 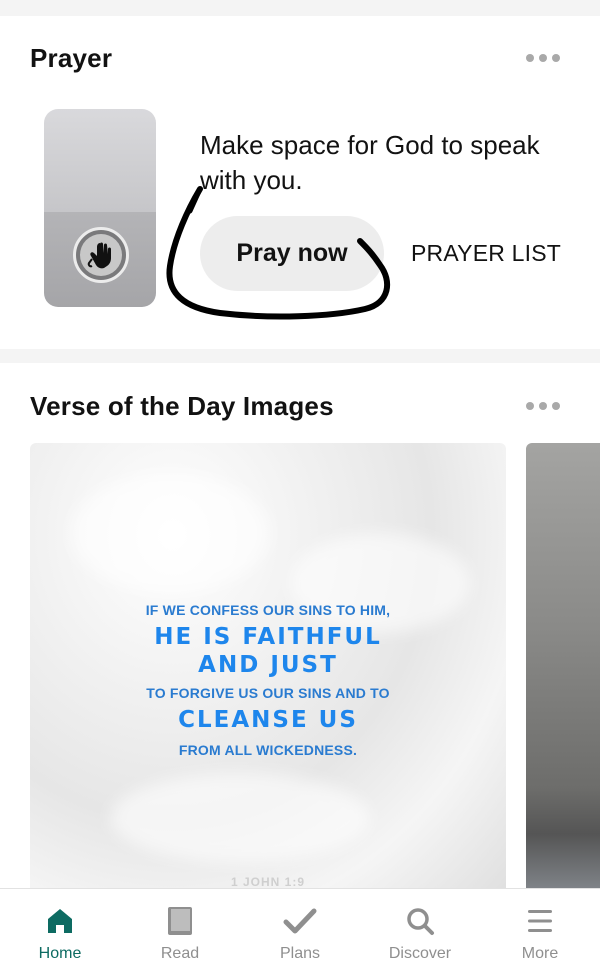 I want to click on verse-line: HE IS FAITHFUL, so click(x=268, y=637).